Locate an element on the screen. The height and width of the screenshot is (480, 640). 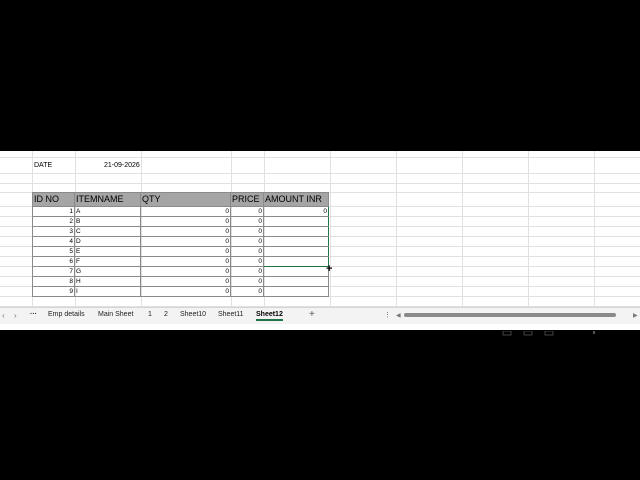
col-header-qty: QTY is located at coordinates (185, 199).